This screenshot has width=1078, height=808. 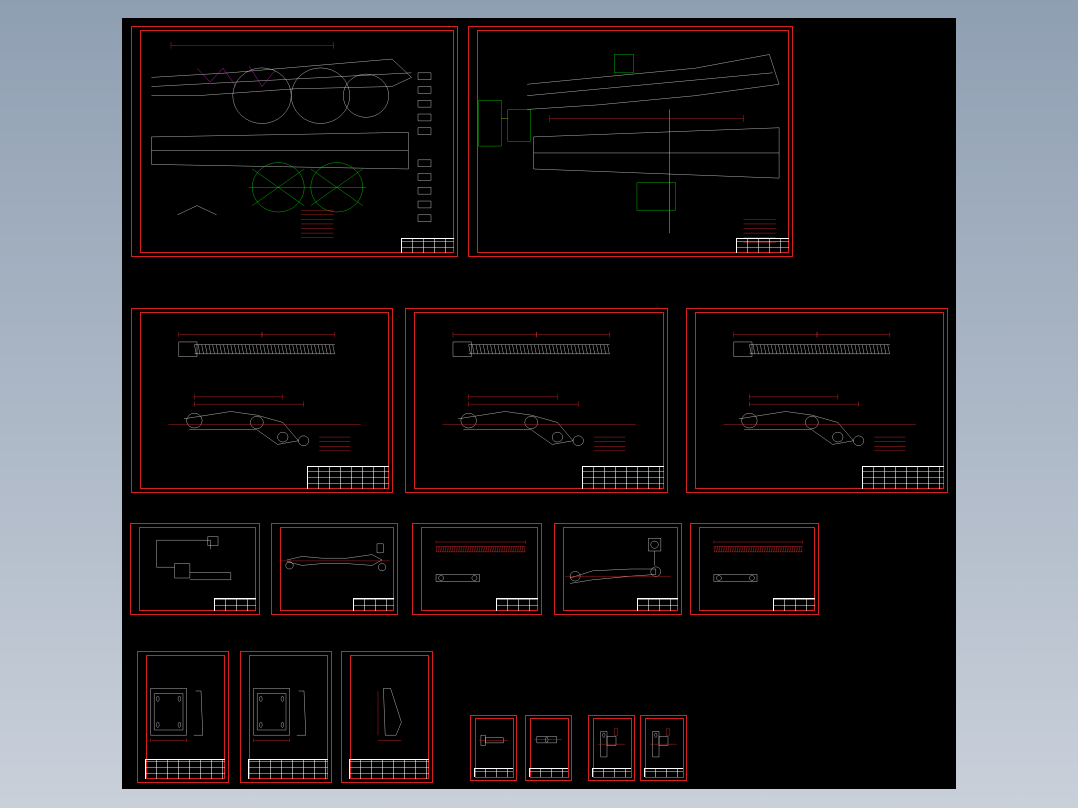 What do you see at coordinates (477, 569) in the screenshot?
I see `drawing-sheet-part-c` at bounding box center [477, 569].